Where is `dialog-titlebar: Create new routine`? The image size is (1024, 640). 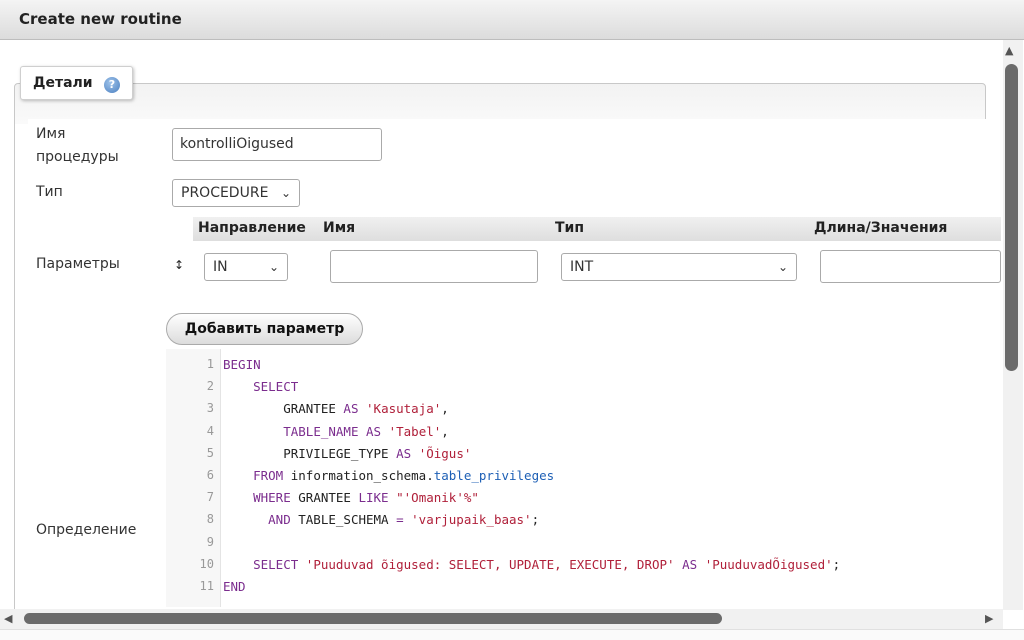
dialog-titlebar: Create new routine is located at coordinates (512, 20).